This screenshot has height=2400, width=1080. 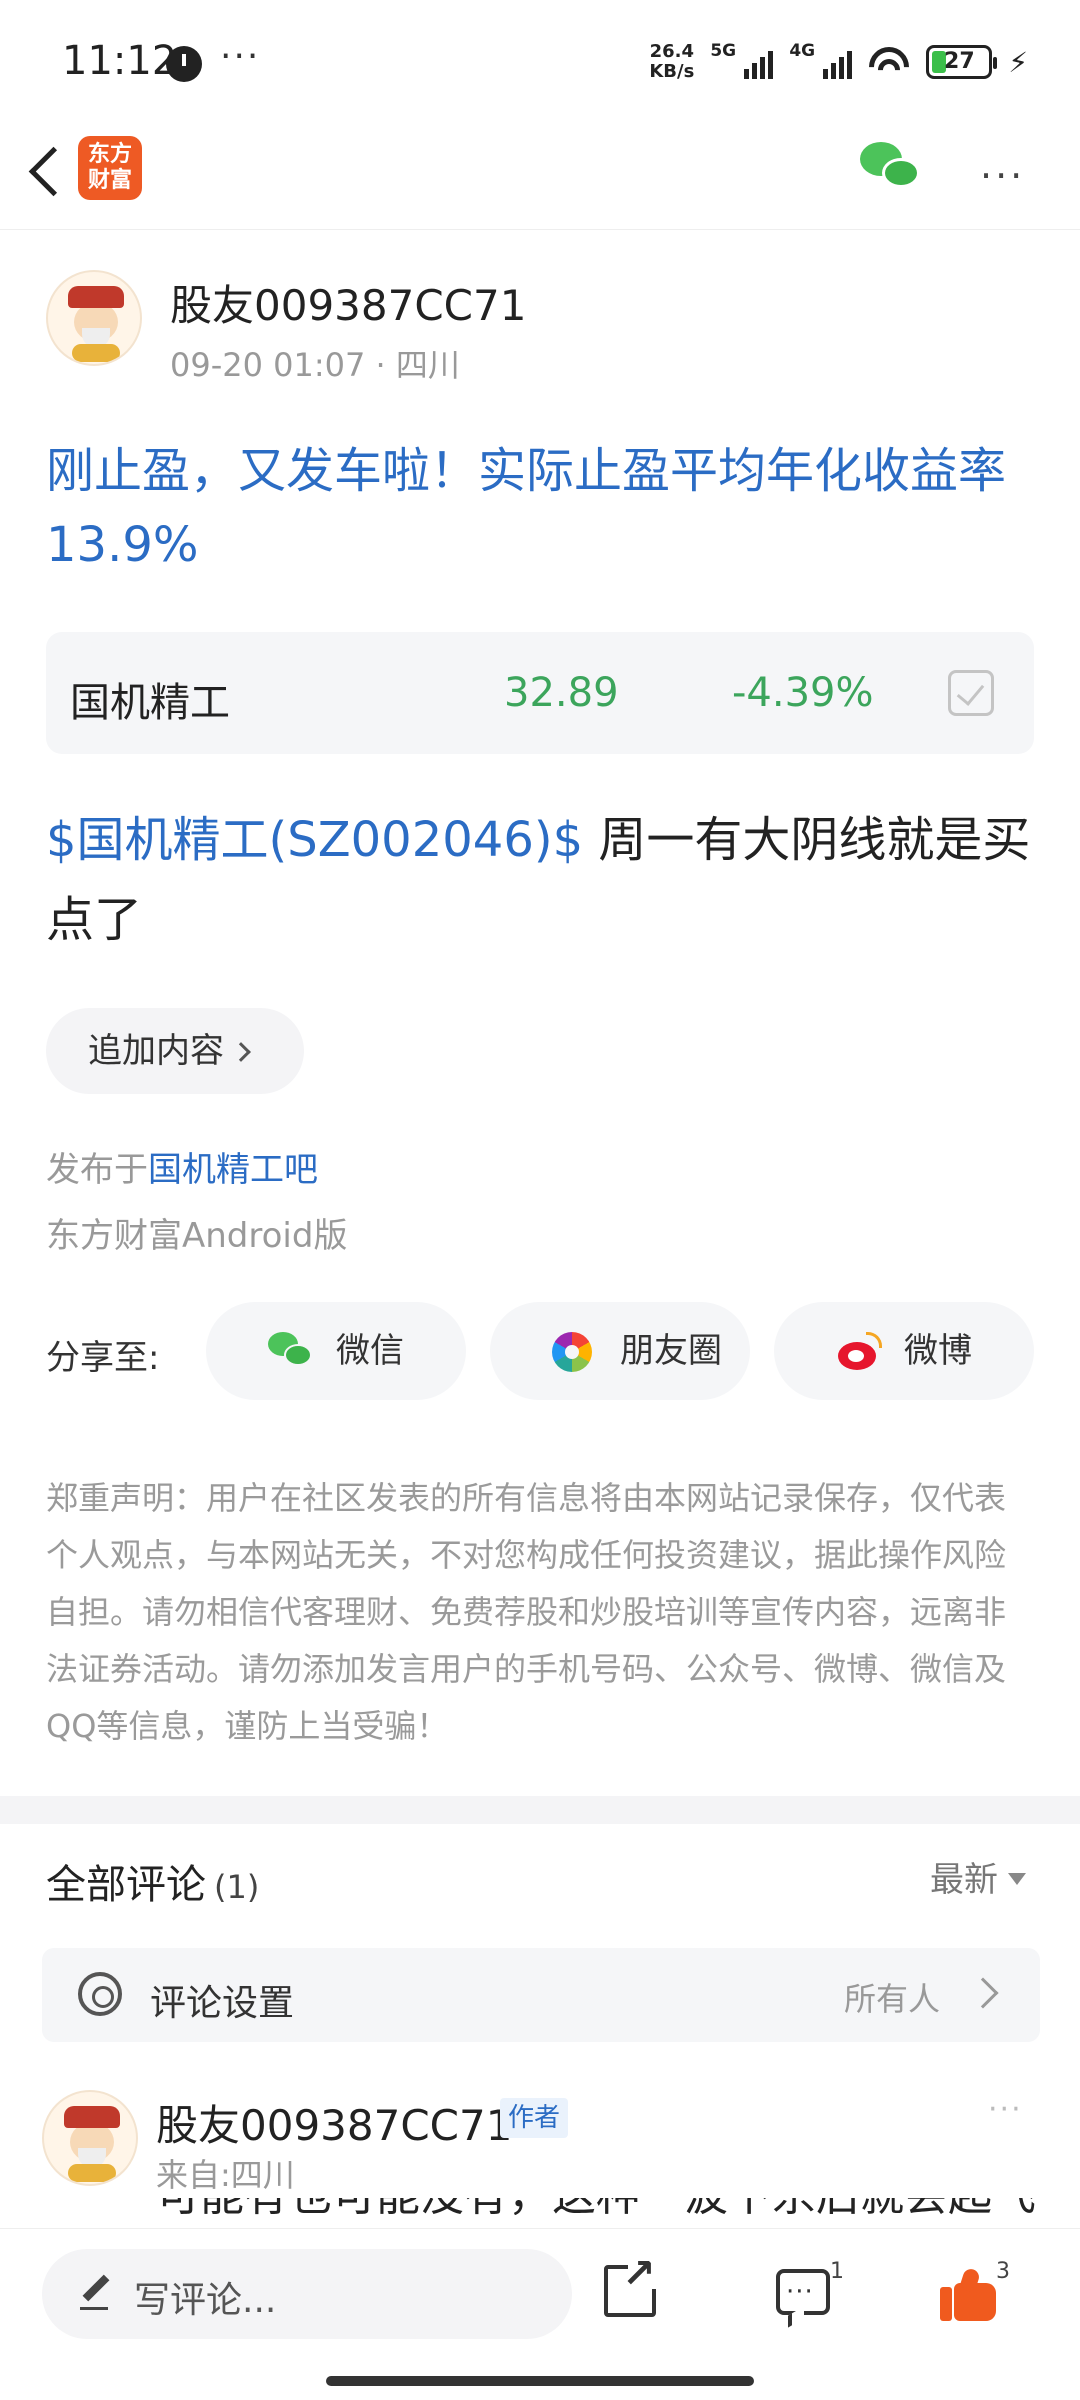 I want to click on published-prefix: 发布于, so click(x=97, y=1170).